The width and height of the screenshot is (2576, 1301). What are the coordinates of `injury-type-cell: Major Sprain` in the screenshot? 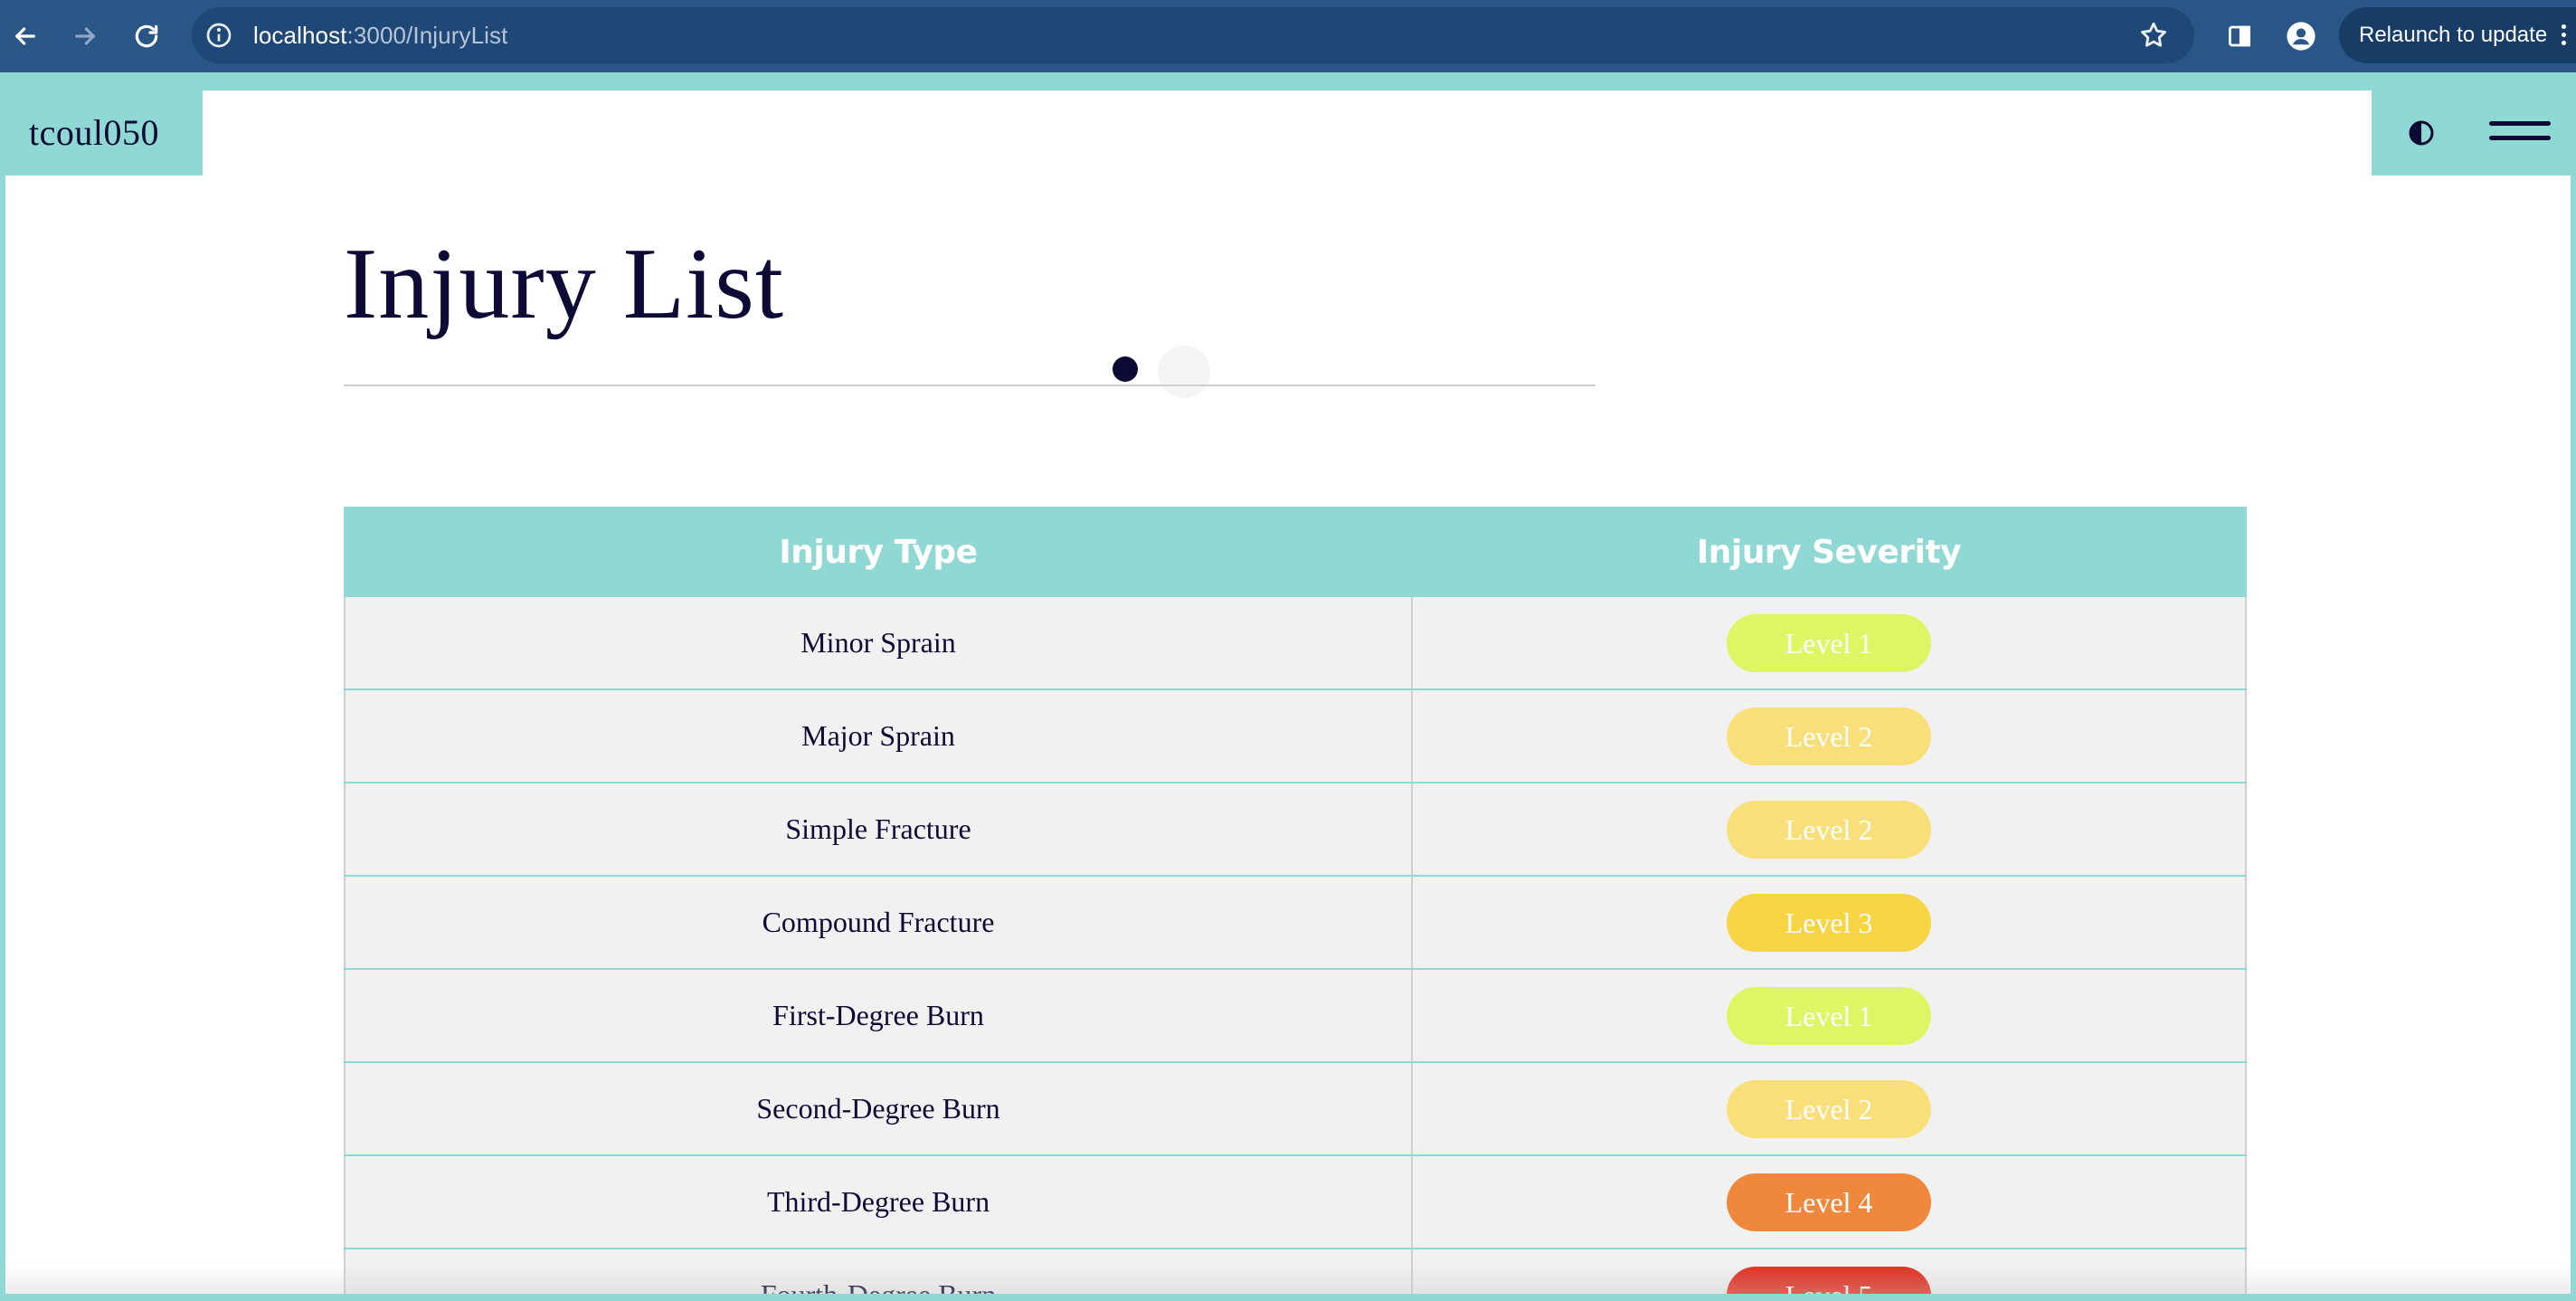 It's located at (879, 736).